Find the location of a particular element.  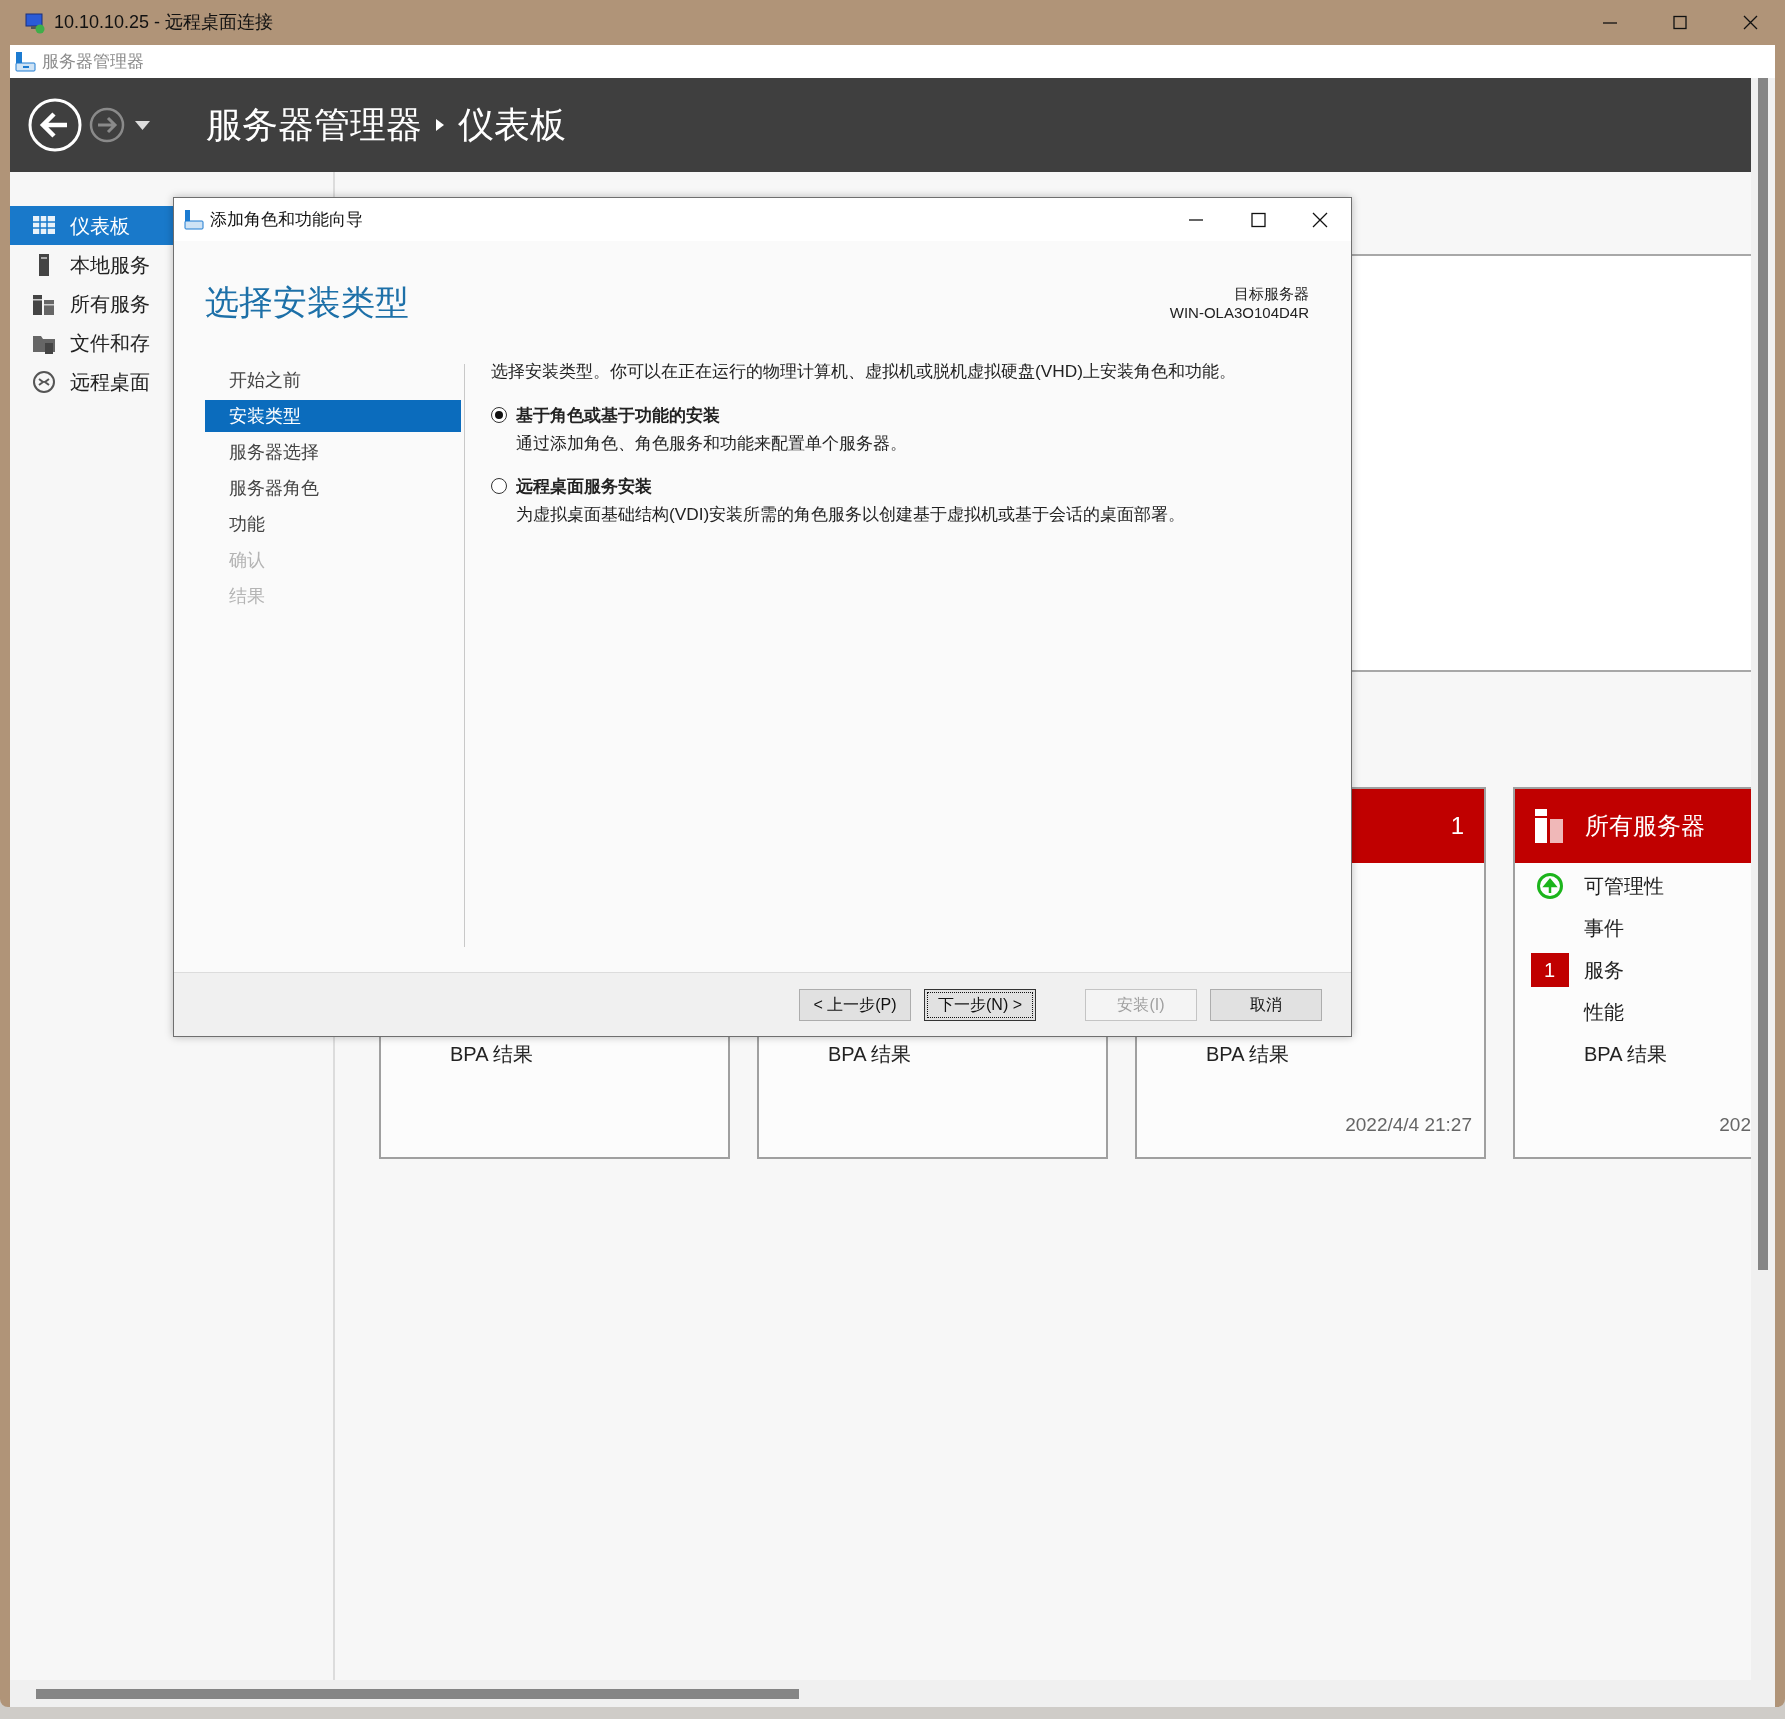

tile-row-label: 服务 is located at coordinates (1604, 970).